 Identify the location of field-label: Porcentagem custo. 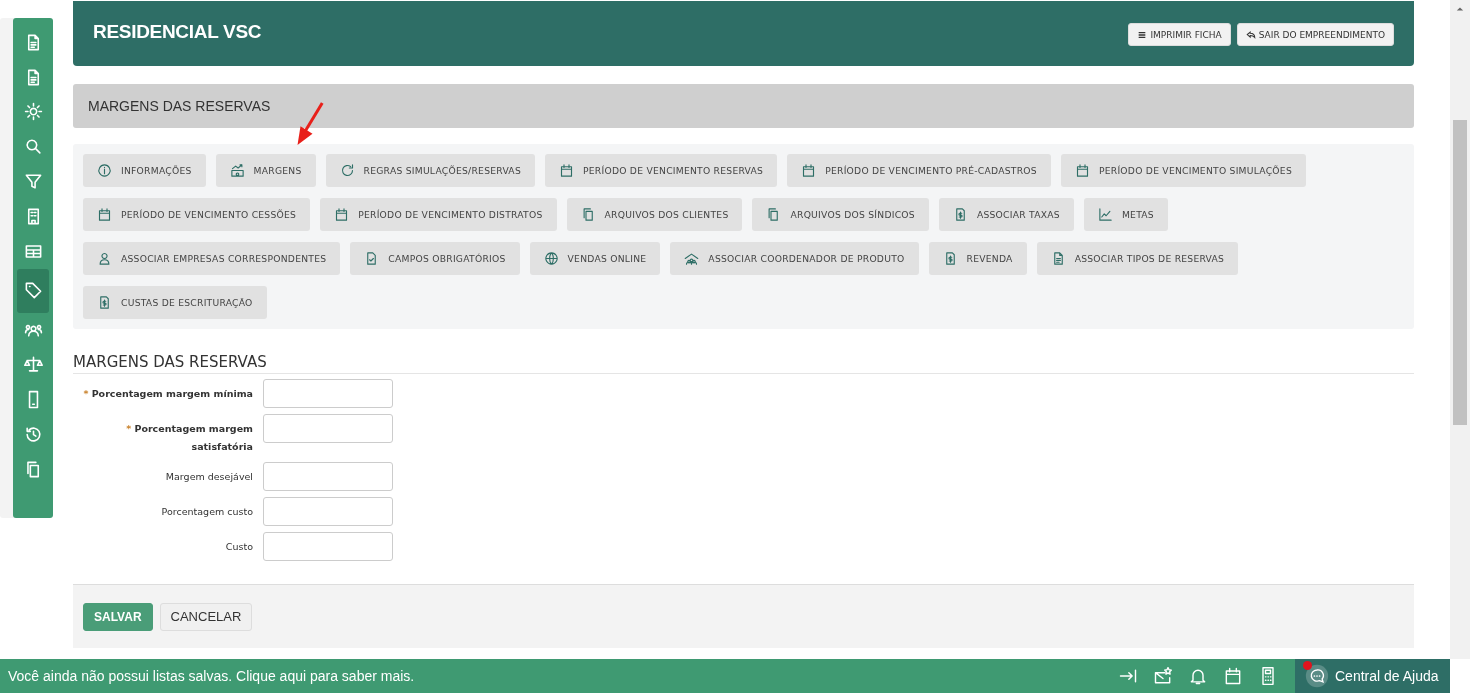
(206, 512).